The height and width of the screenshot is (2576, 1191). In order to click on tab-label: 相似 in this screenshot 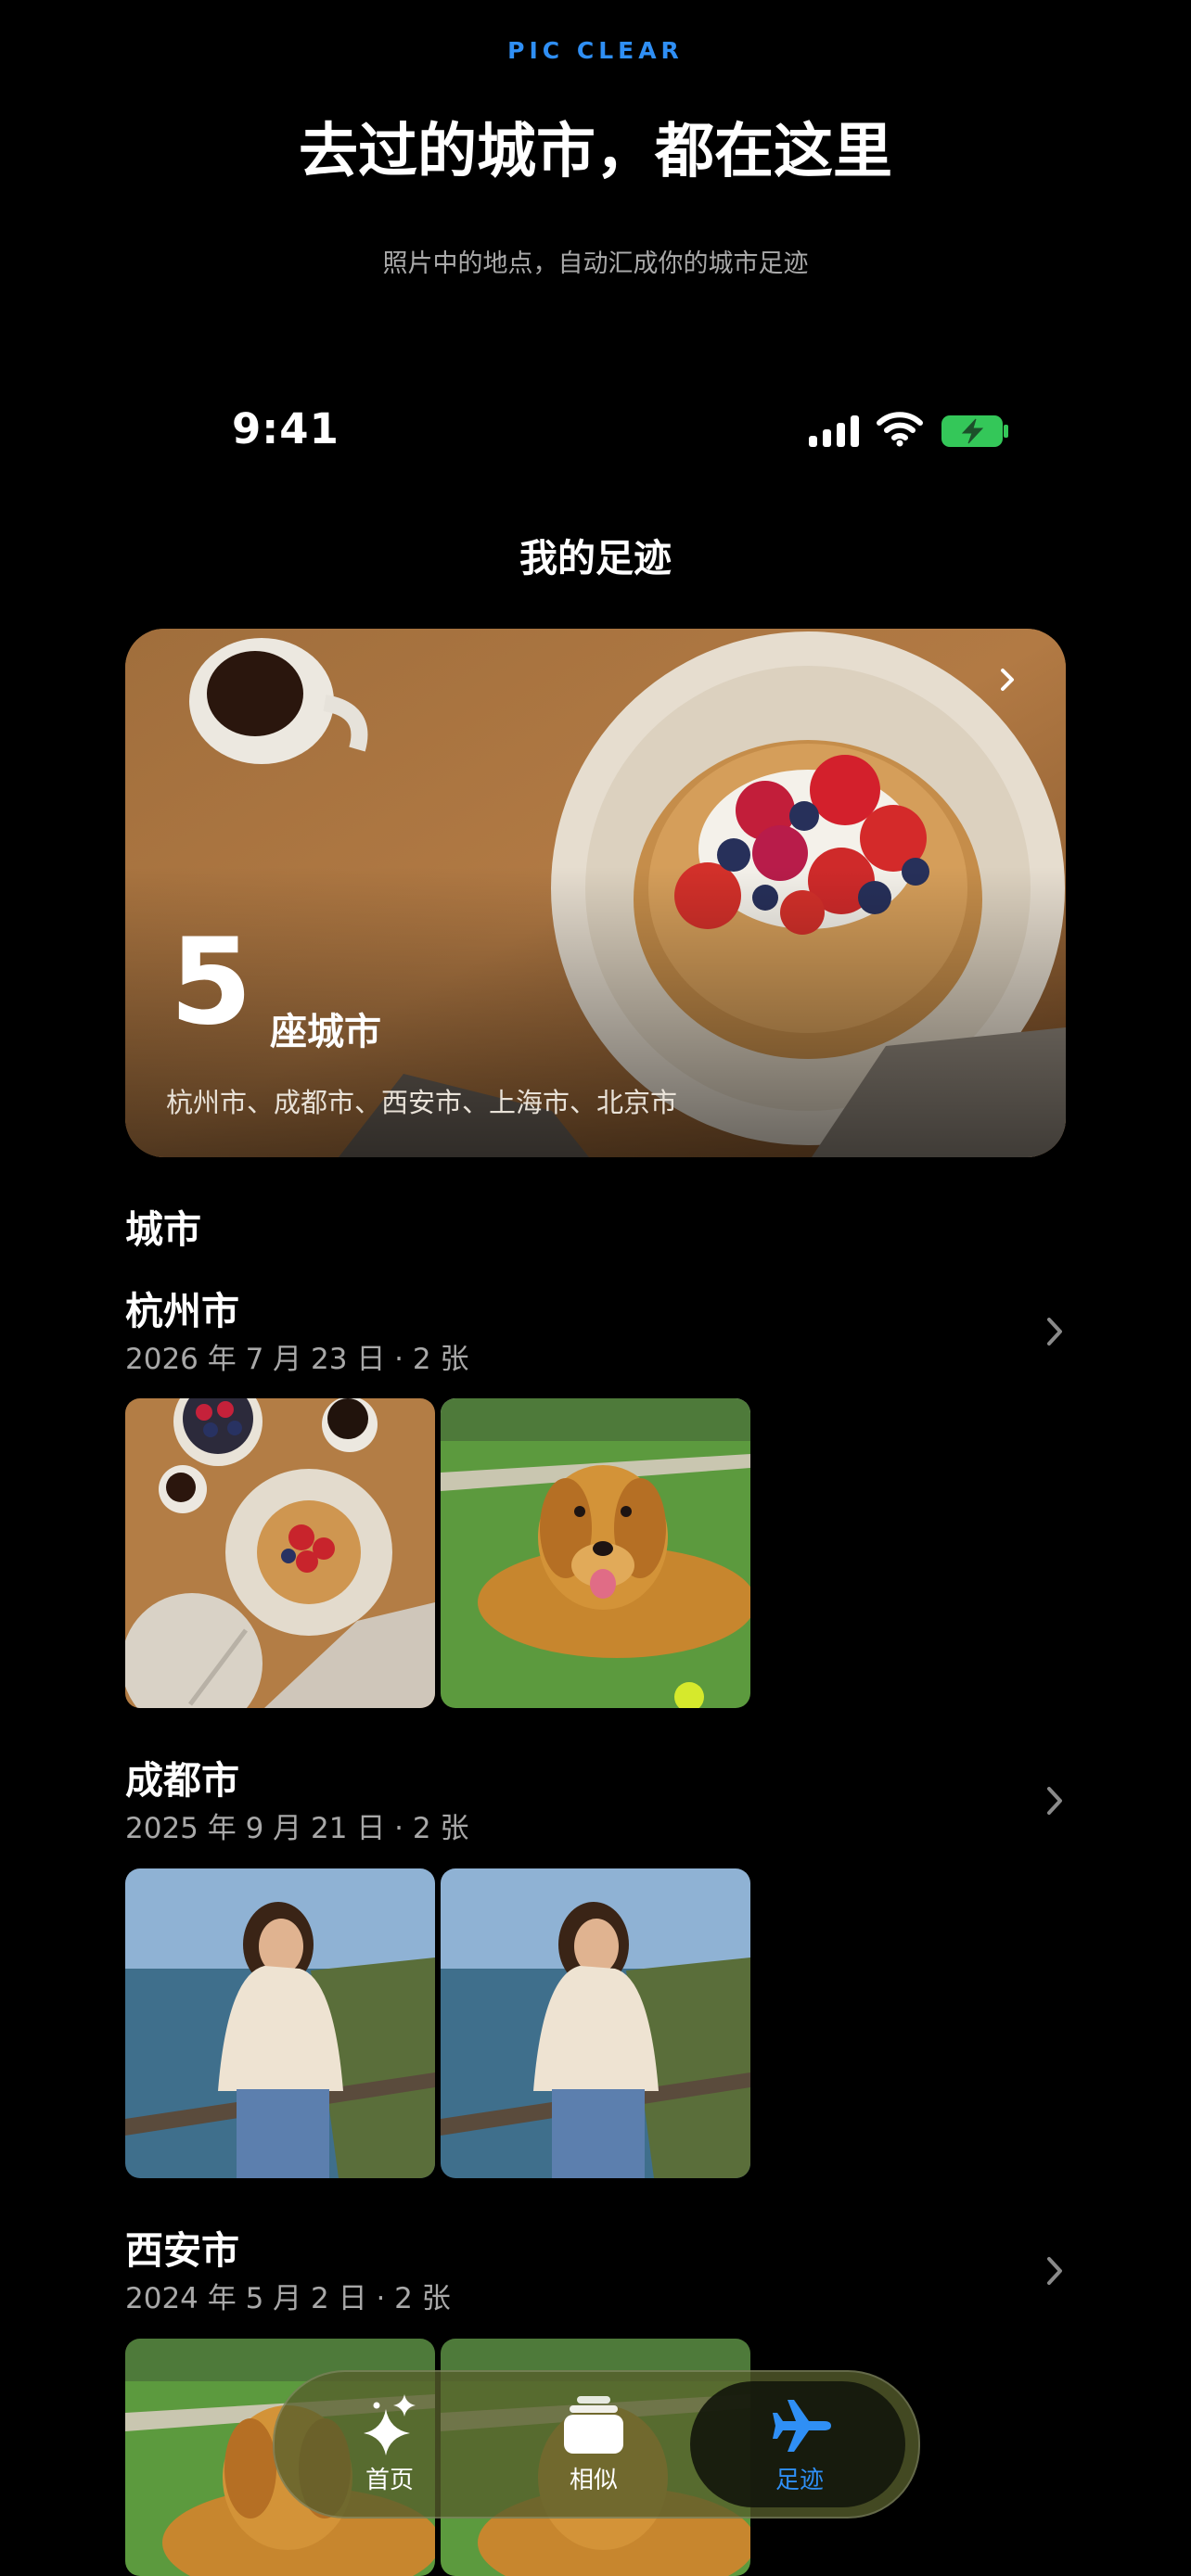, I will do `click(593, 2480)`.